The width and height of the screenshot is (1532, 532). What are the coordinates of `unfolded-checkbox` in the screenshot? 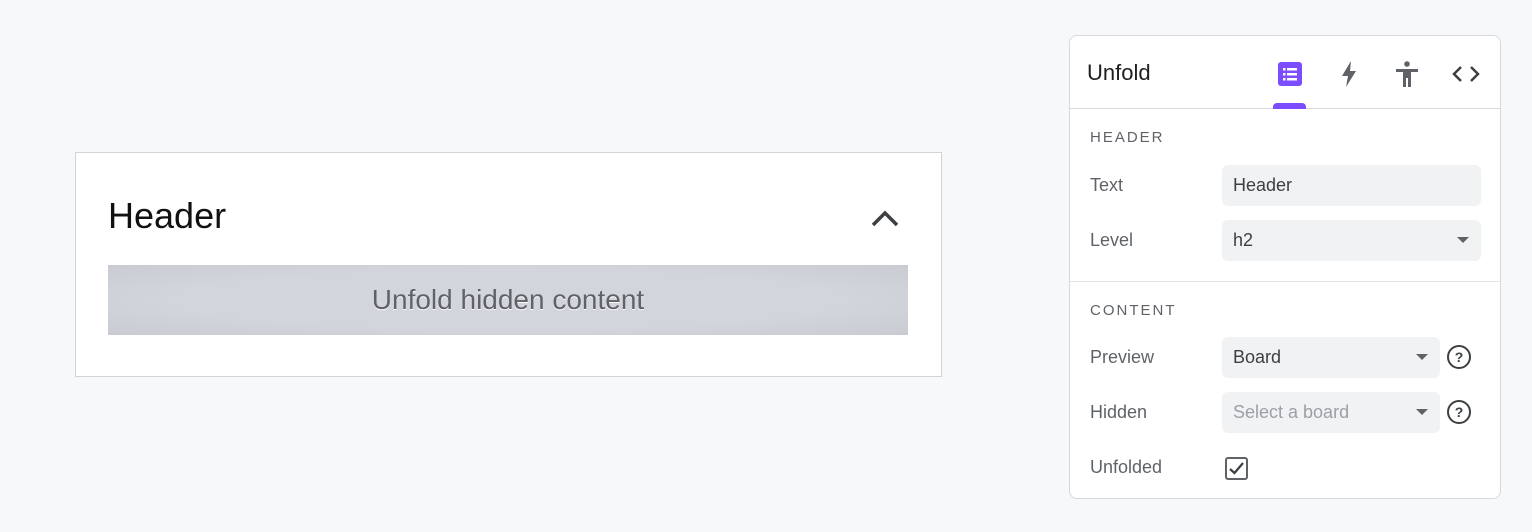 It's located at (1236, 468).